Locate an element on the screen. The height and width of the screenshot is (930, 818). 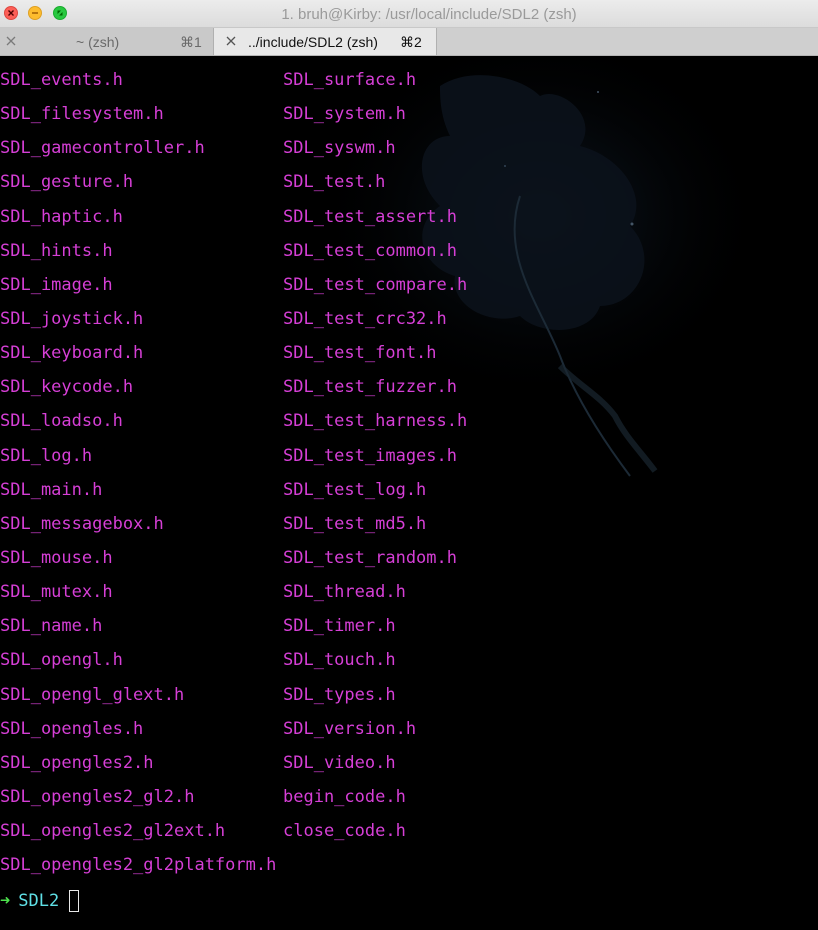
file-entry: SDL_gamecontroller.h is located at coordinates (102, 148).